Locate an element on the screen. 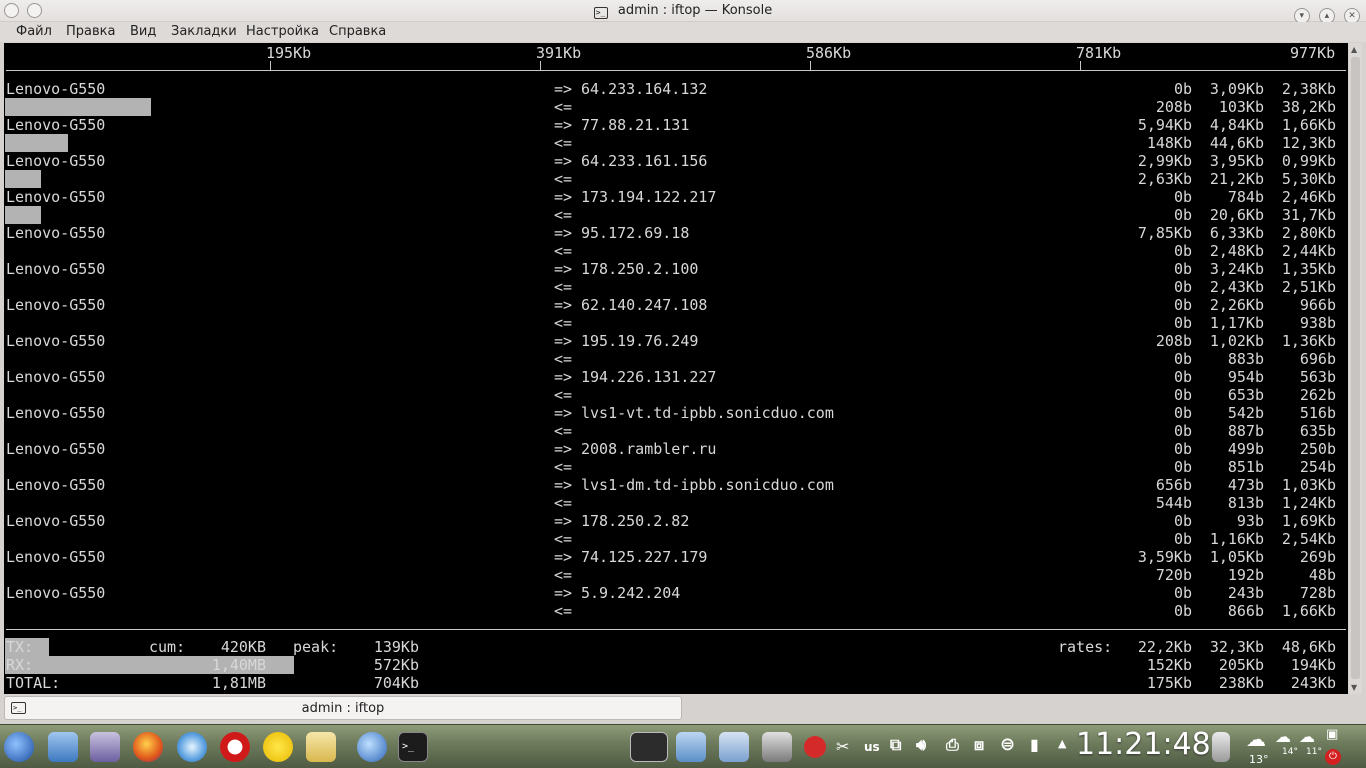 The image size is (1366, 768). tab-admin-iftop: >_ admin : iftop is located at coordinates (343, 708).